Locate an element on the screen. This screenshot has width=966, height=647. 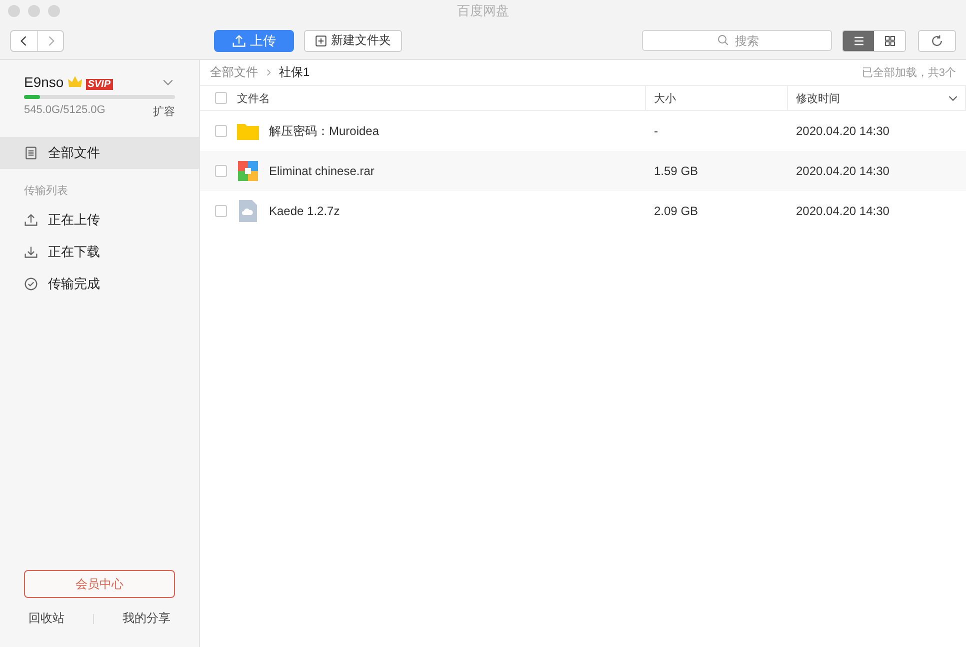
refresh-button is located at coordinates (937, 41).